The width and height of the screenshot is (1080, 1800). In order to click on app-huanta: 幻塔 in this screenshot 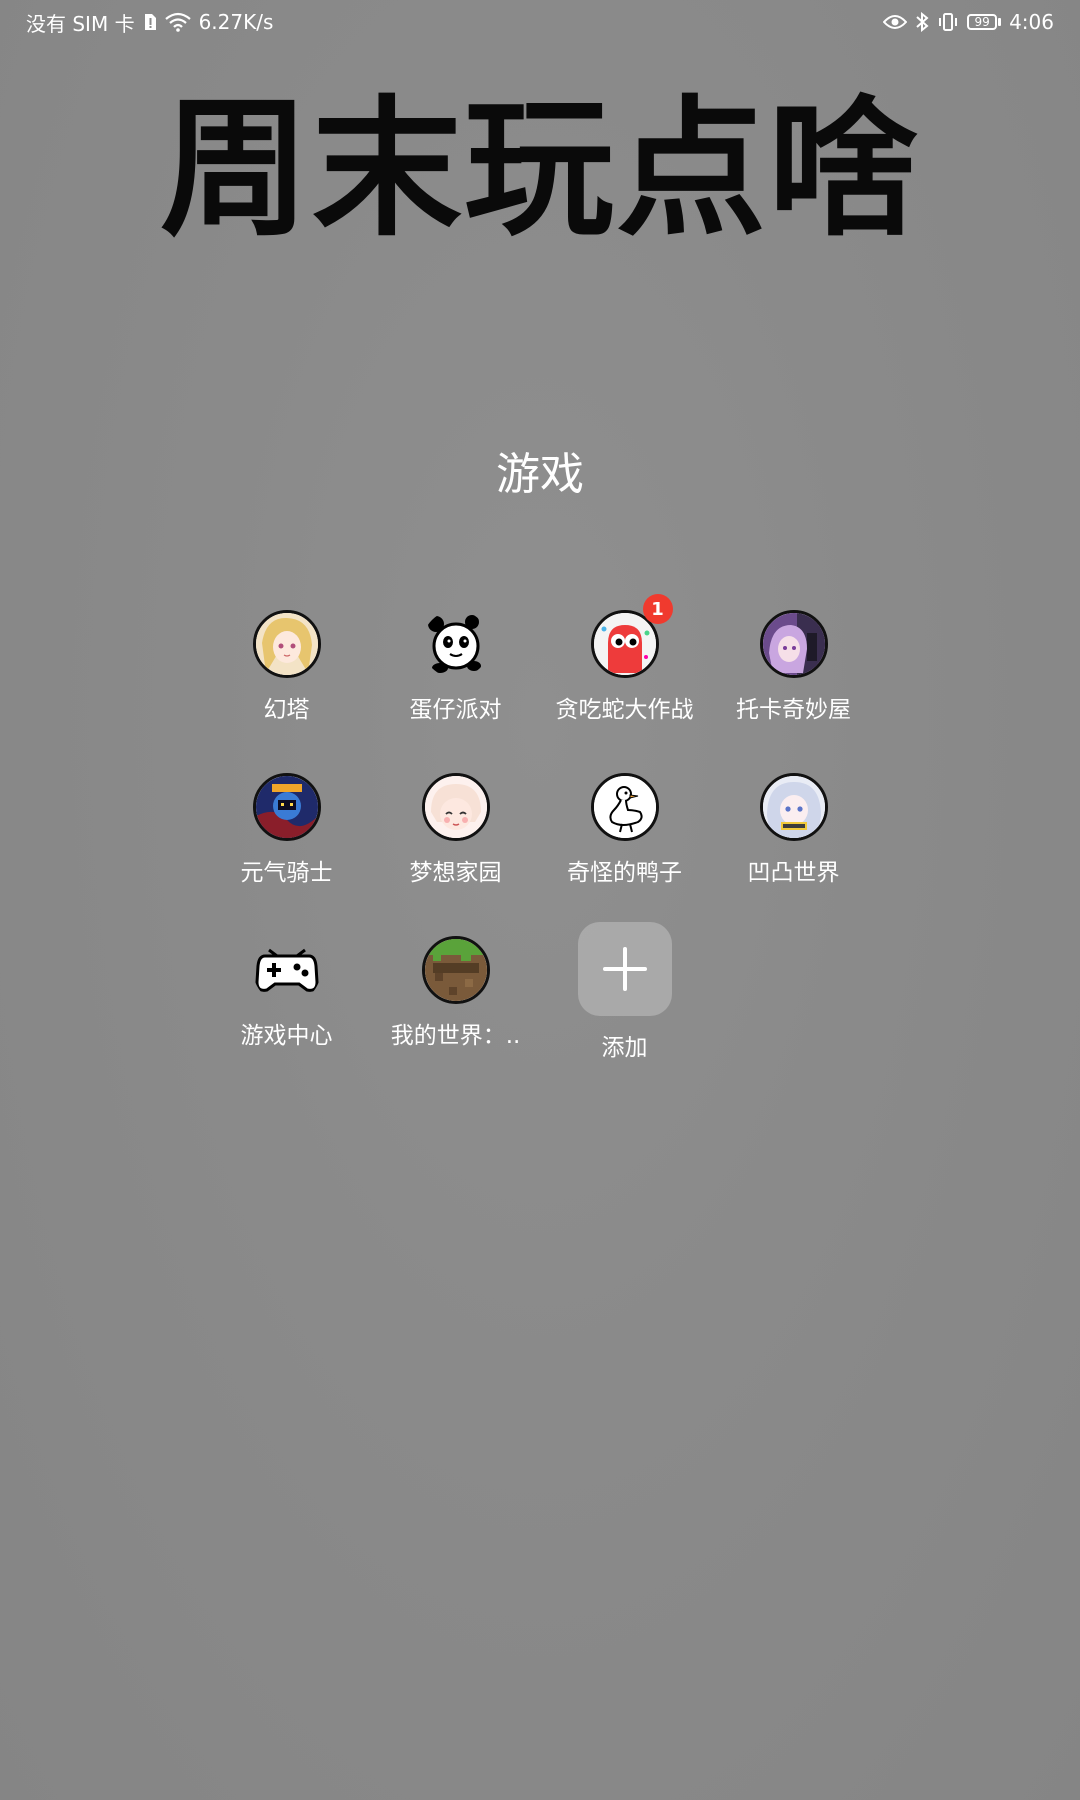, I will do `click(286, 691)`.